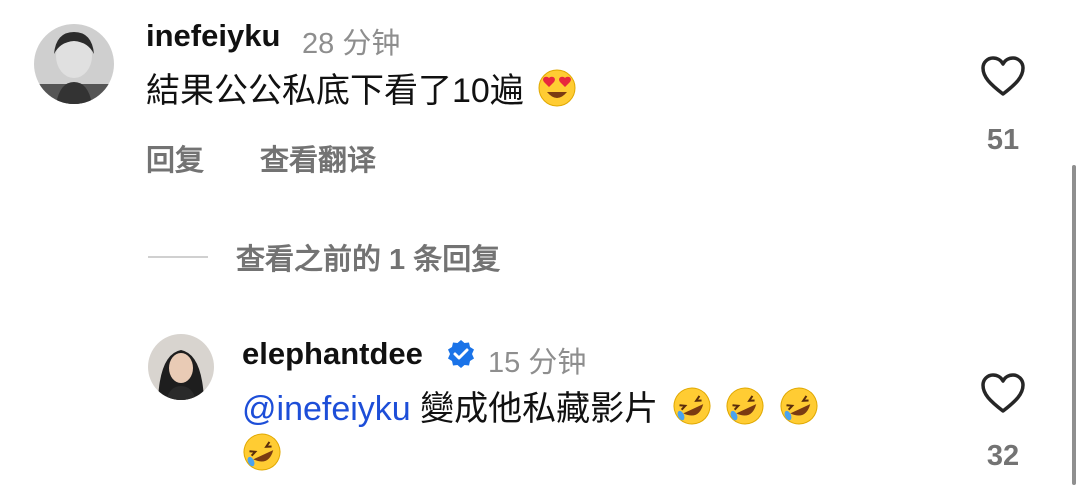  What do you see at coordinates (326, 409) in the screenshot?
I see `mention-link: @inefeiyku` at bounding box center [326, 409].